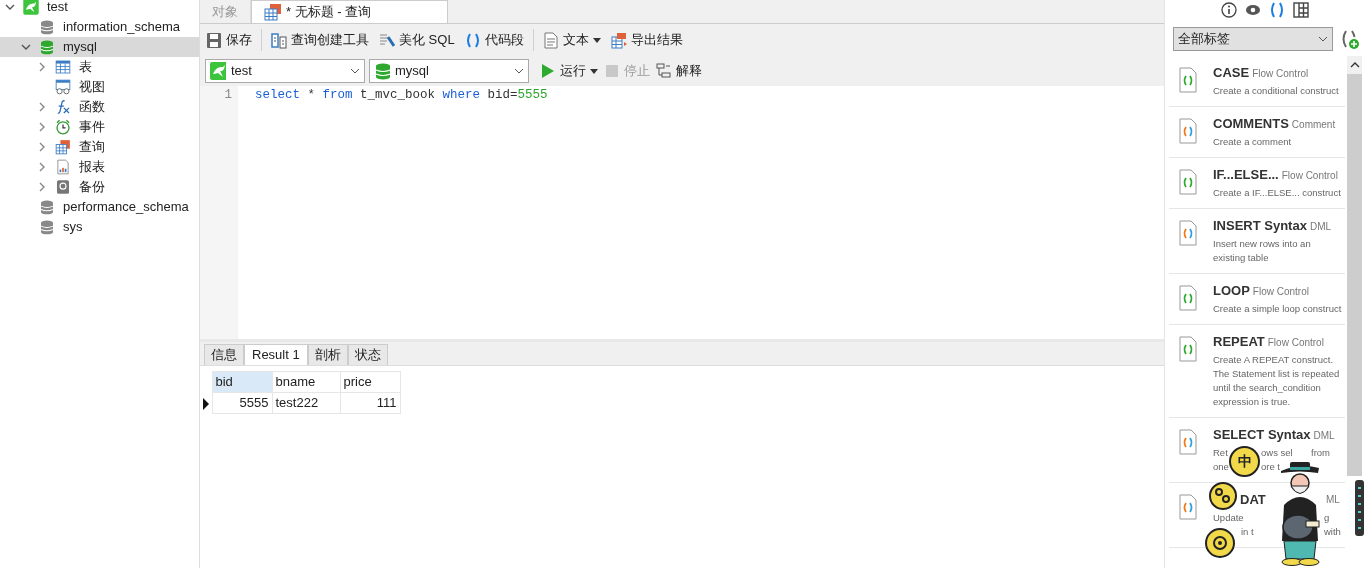 The image size is (1364, 568). Describe the element at coordinates (73, 227) in the screenshot. I see `tree-label: sys` at that location.